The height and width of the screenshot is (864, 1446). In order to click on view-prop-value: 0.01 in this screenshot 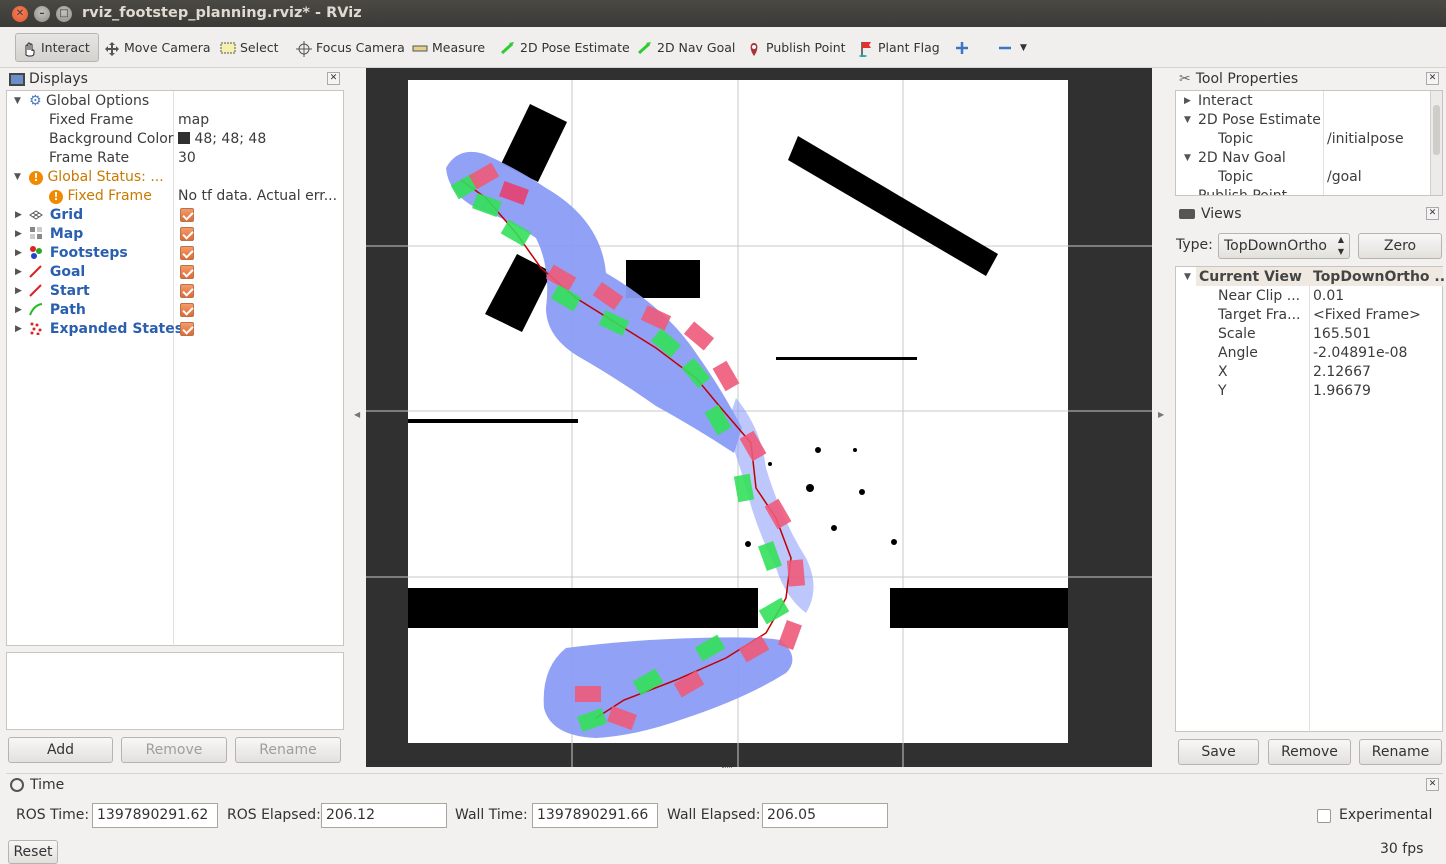, I will do `click(1328, 296)`.